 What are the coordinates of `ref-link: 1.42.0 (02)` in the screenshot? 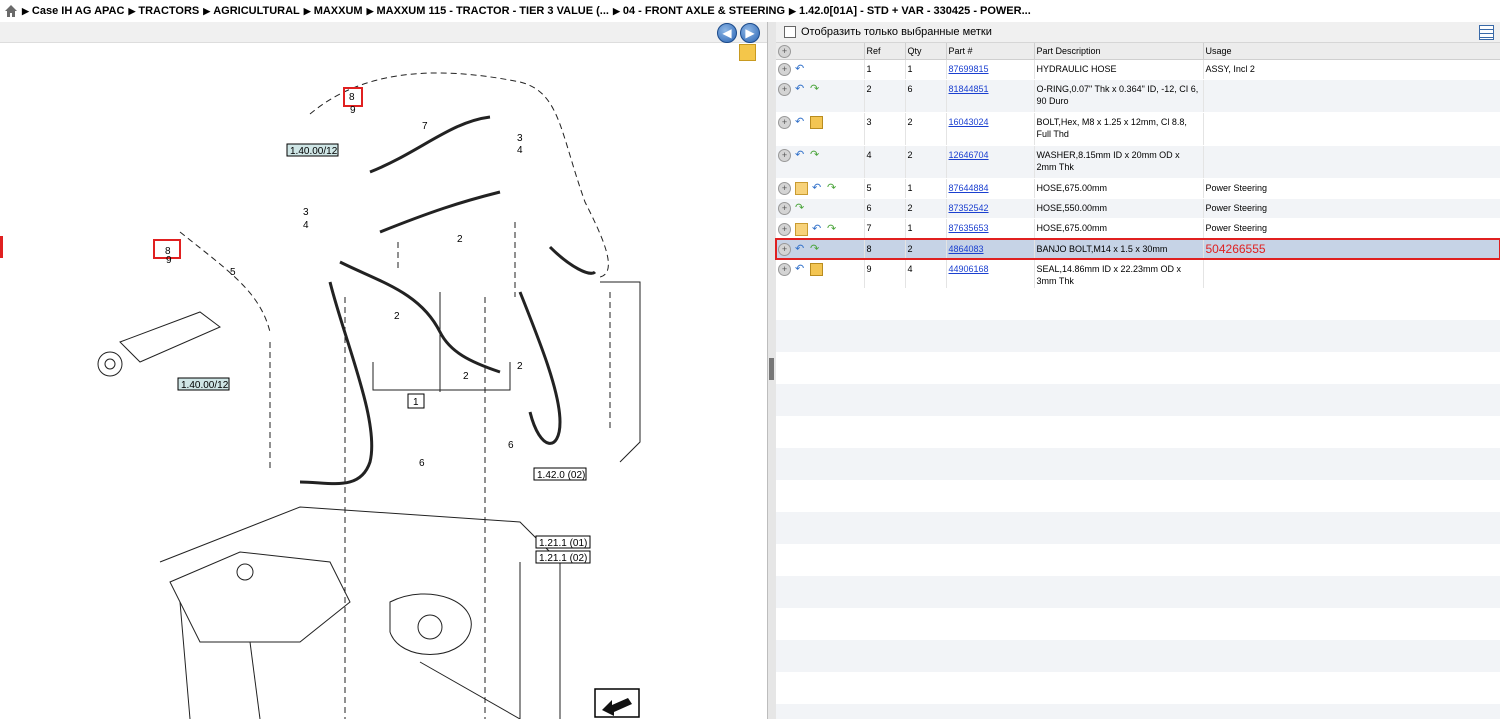 It's located at (561, 475).